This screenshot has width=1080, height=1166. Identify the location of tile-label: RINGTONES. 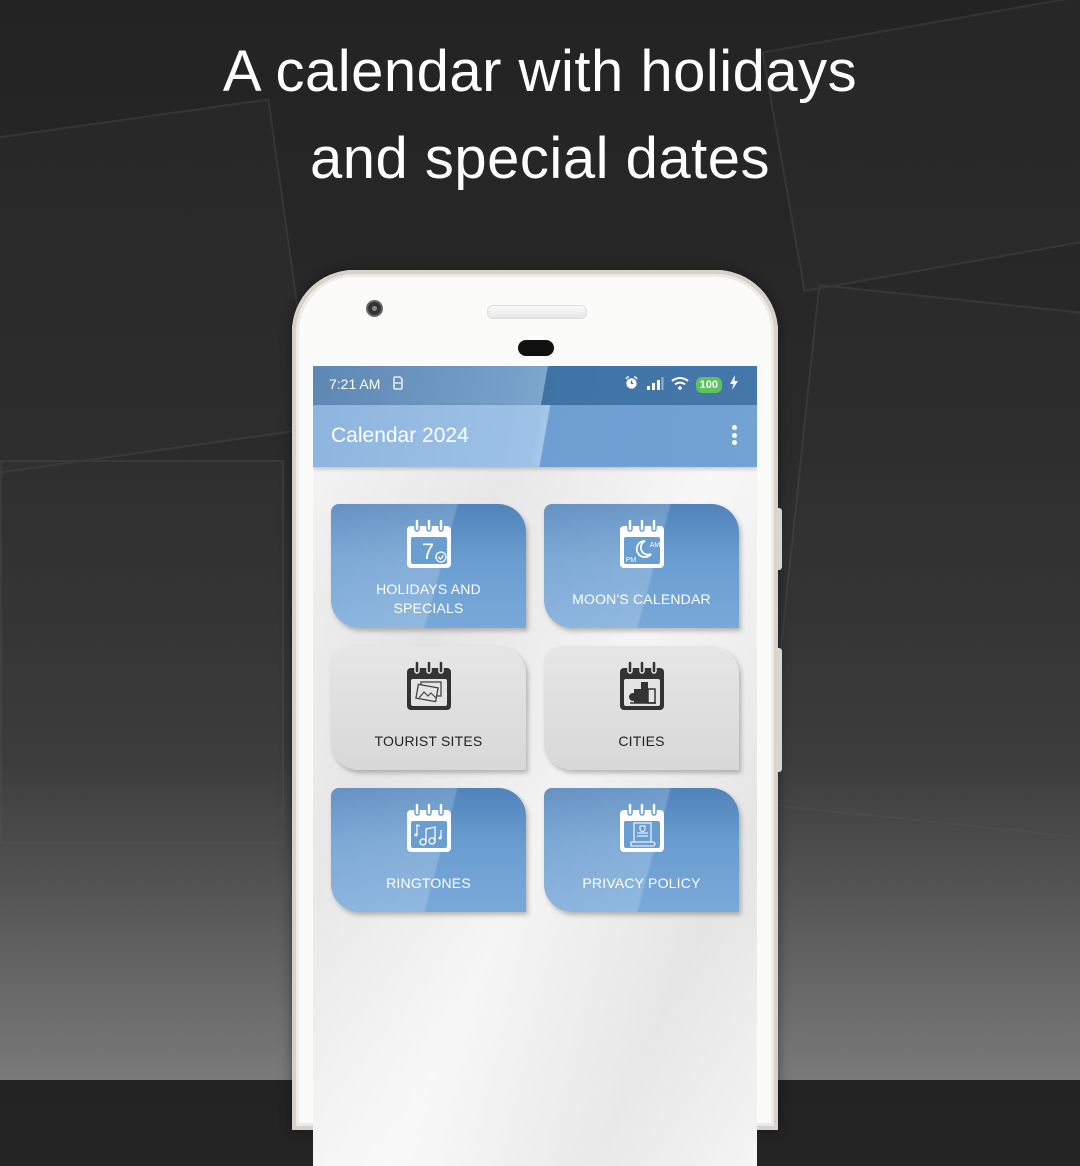
(428, 883).